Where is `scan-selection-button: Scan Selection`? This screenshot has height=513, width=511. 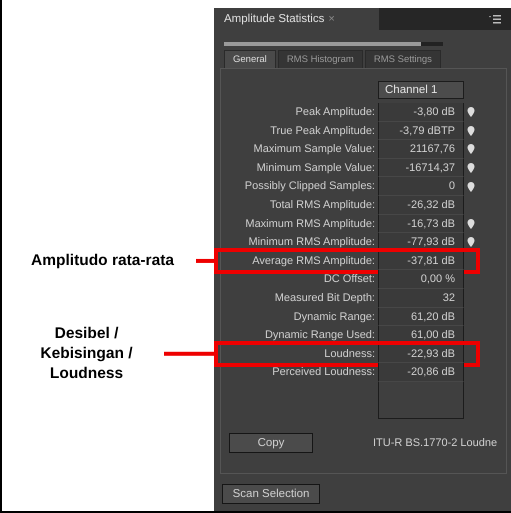
scan-selection-button: Scan Selection is located at coordinates (271, 494).